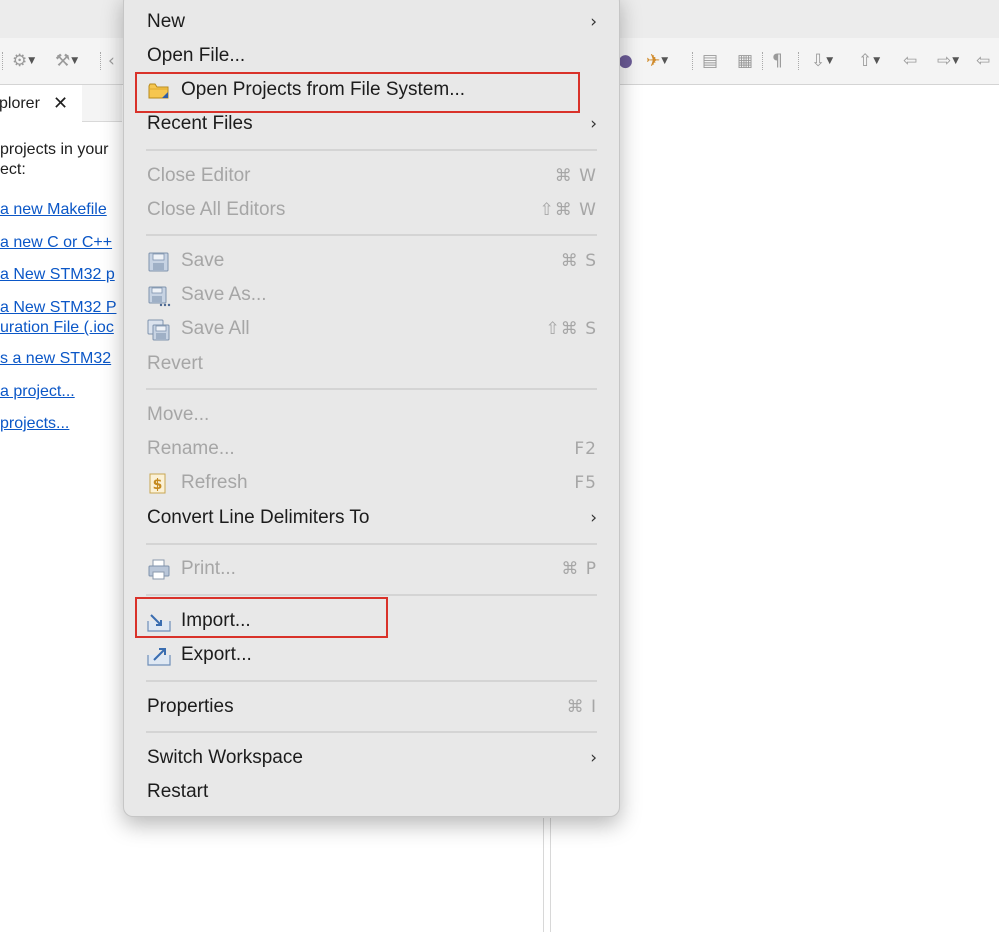 This screenshot has height=932, width=999. What do you see at coordinates (371, 176) in the screenshot?
I see `menu-item-close-editor: Close Editor ⌘ W` at bounding box center [371, 176].